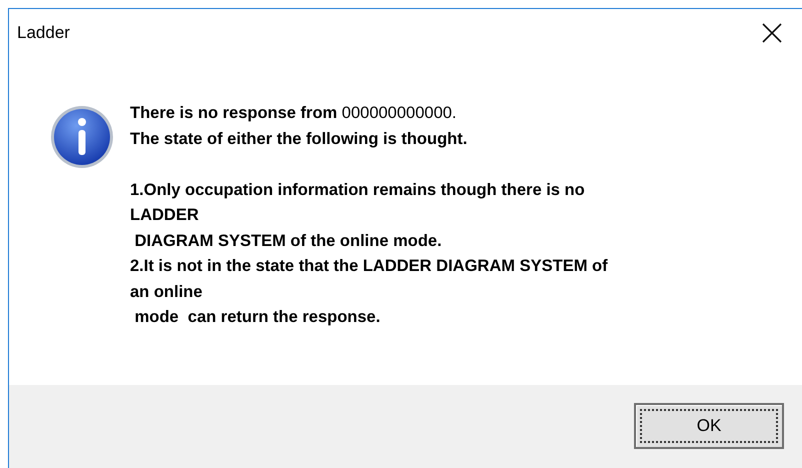 The width and height of the screenshot is (802, 468). I want to click on close-icon, so click(772, 33).